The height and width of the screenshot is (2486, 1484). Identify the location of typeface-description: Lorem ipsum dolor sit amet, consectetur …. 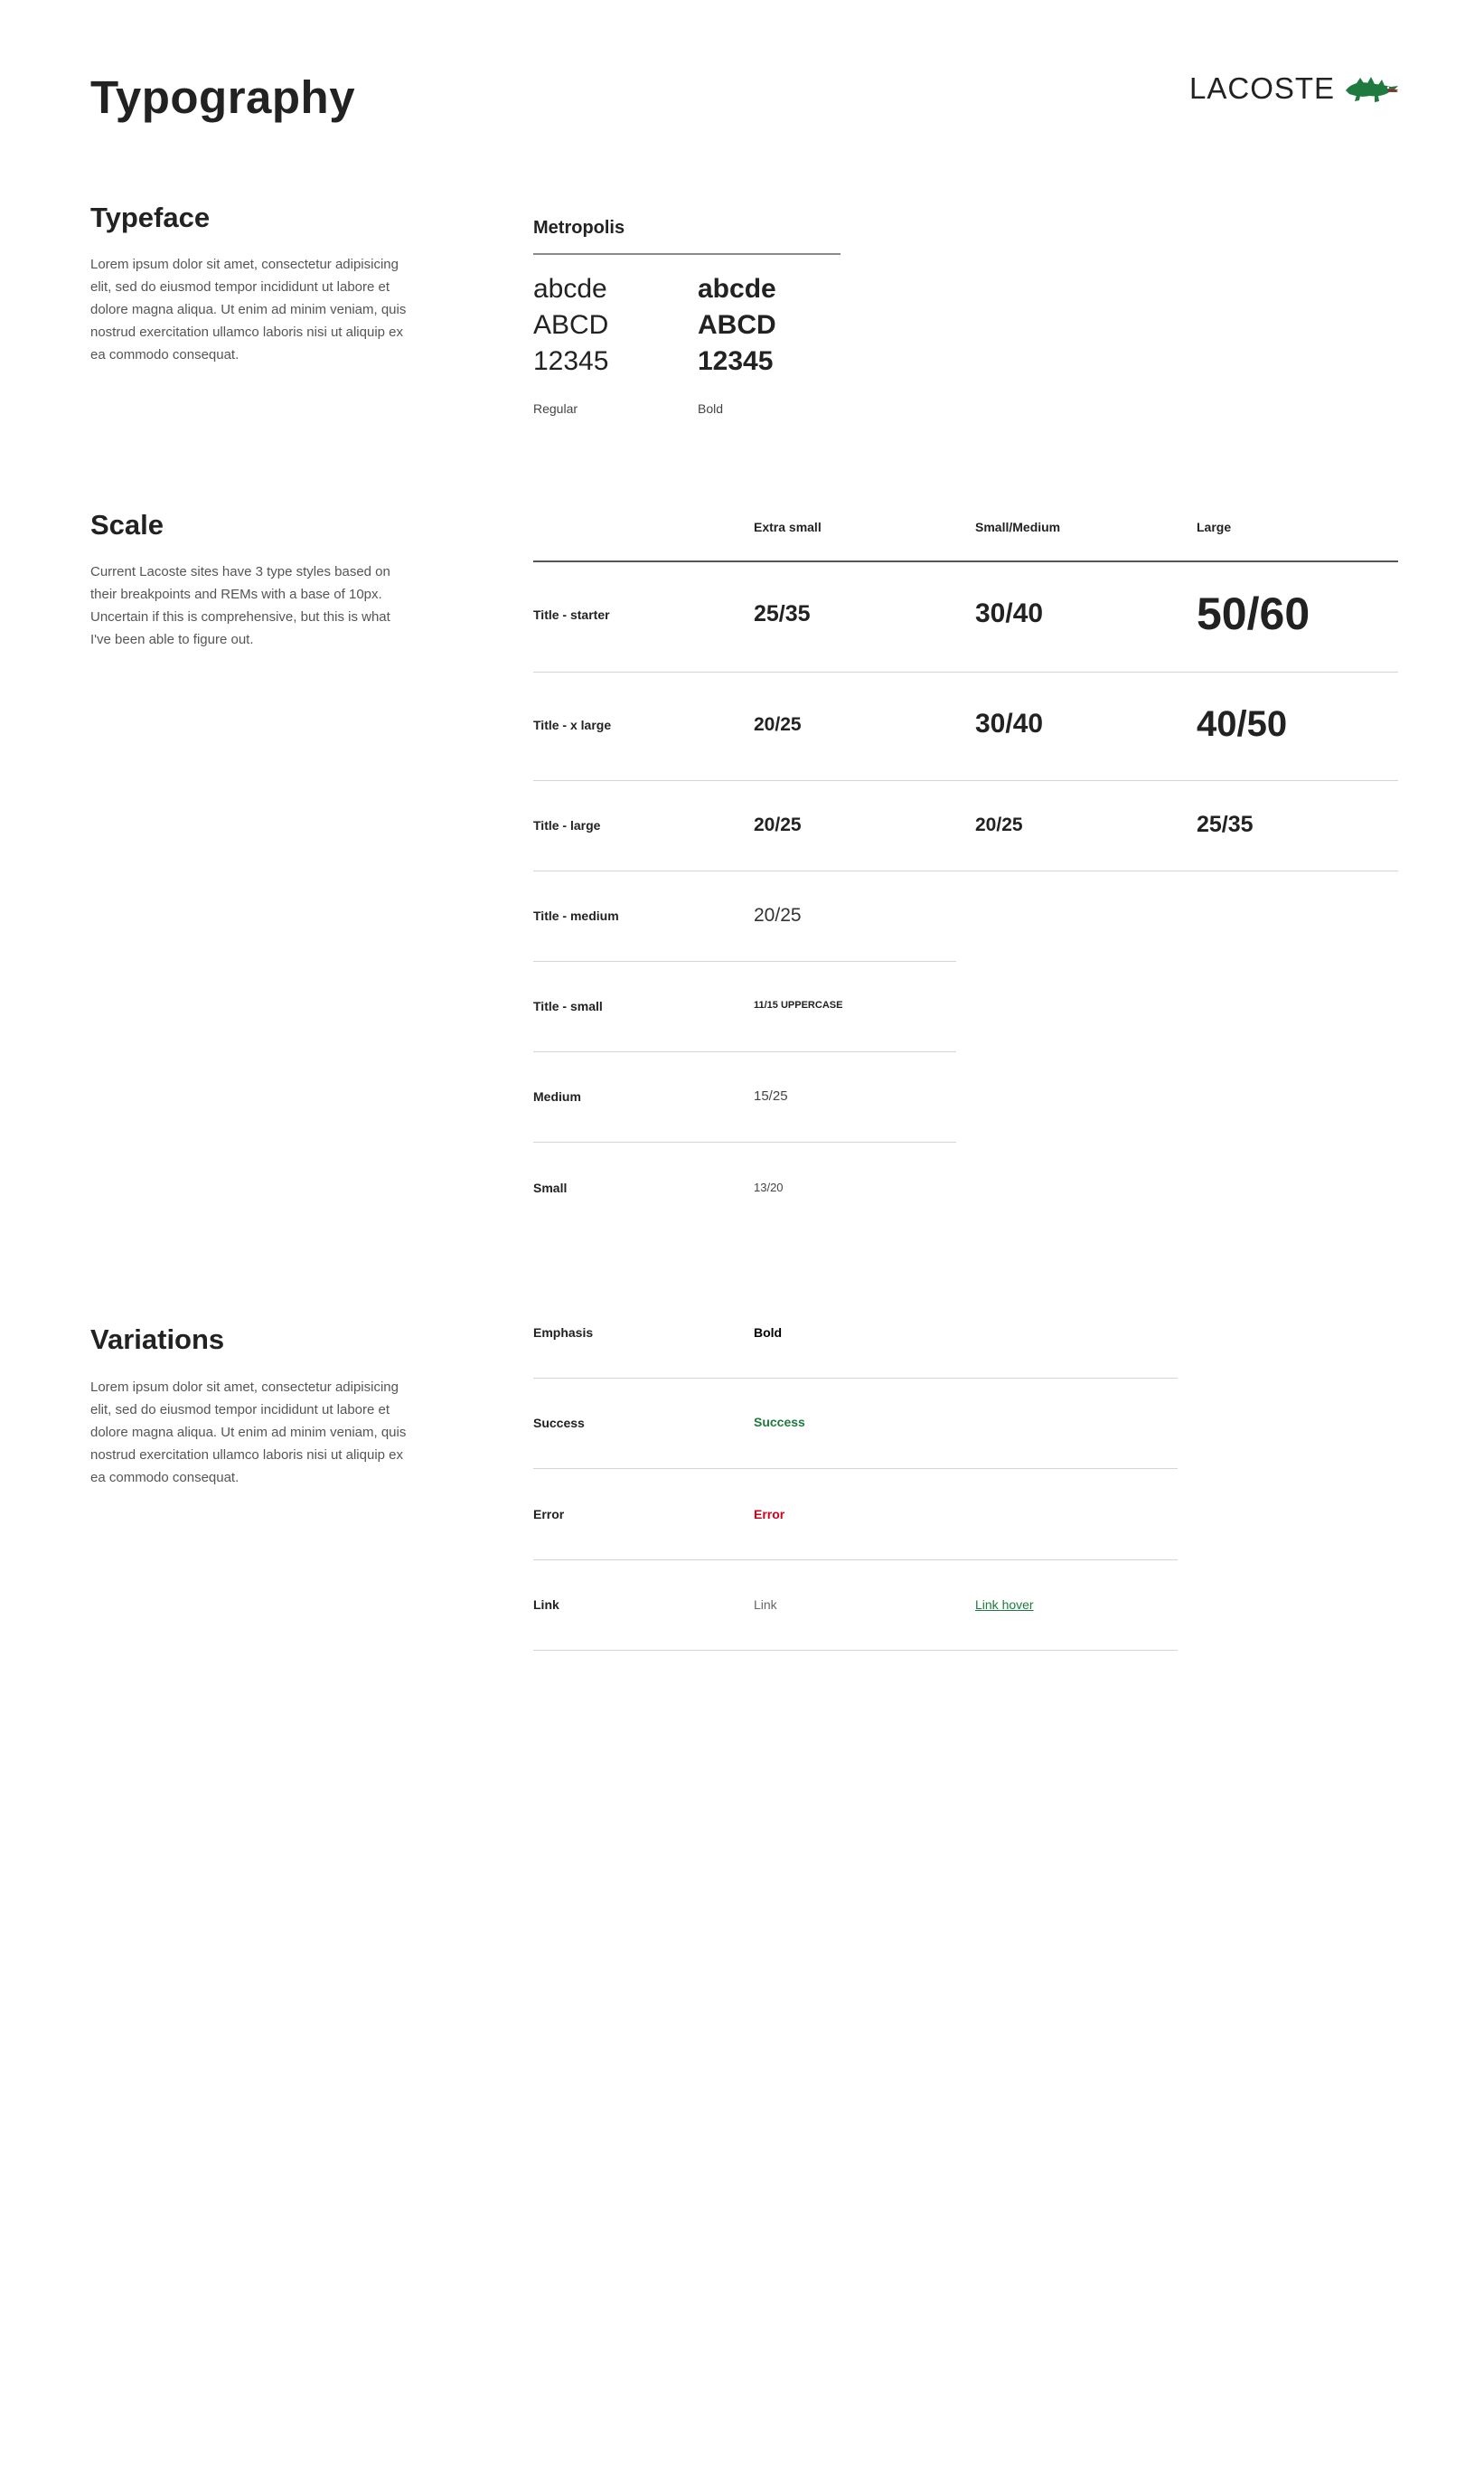
(249, 310).